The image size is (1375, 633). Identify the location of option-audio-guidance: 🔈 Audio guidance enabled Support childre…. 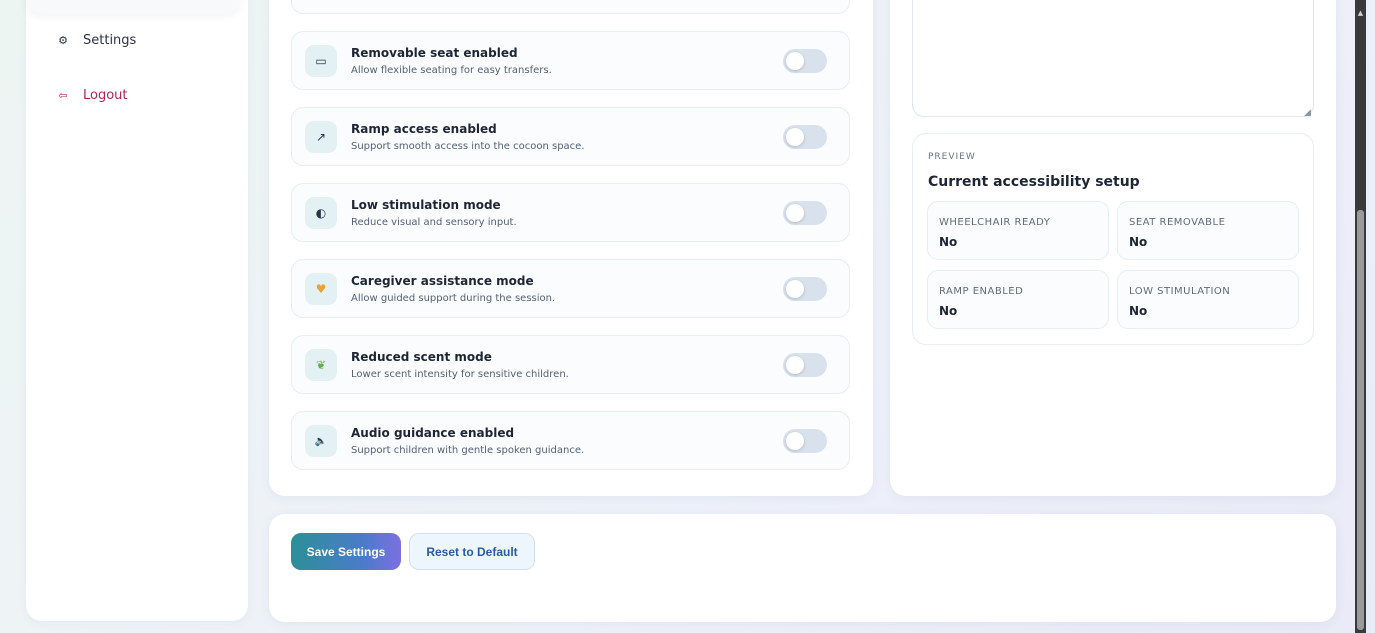
(570, 440).